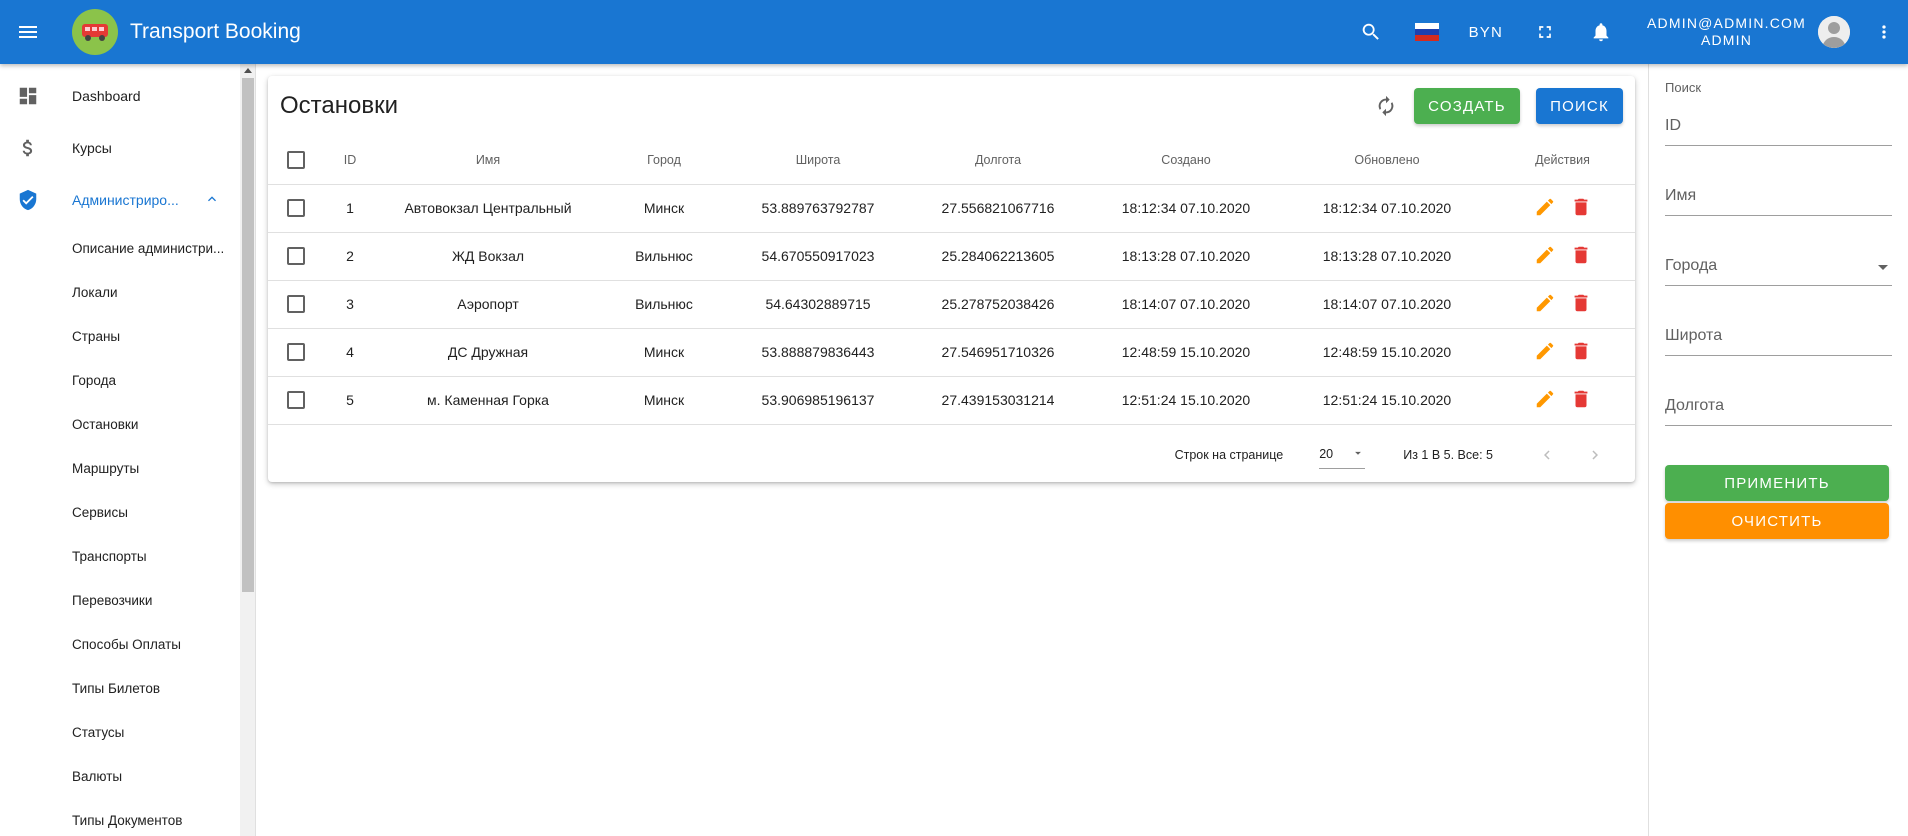 The width and height of the screenshot is (1908, 836). I want to click on clear-button: ОЧИСТИТЬ, so click(1777, 521).